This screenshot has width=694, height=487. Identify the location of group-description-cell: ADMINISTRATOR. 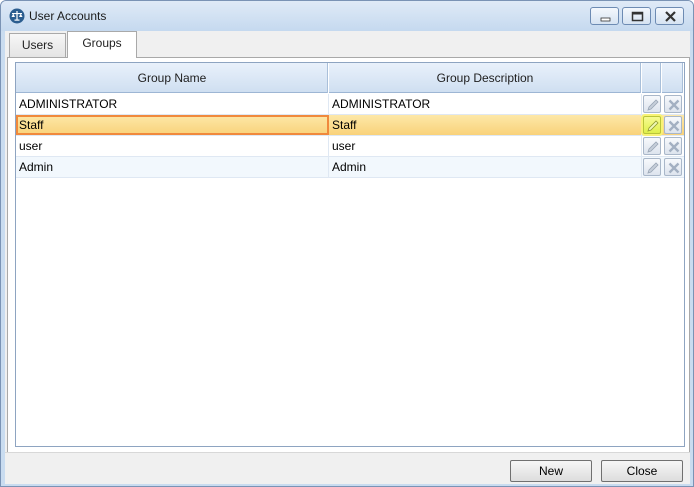
(485, 104).